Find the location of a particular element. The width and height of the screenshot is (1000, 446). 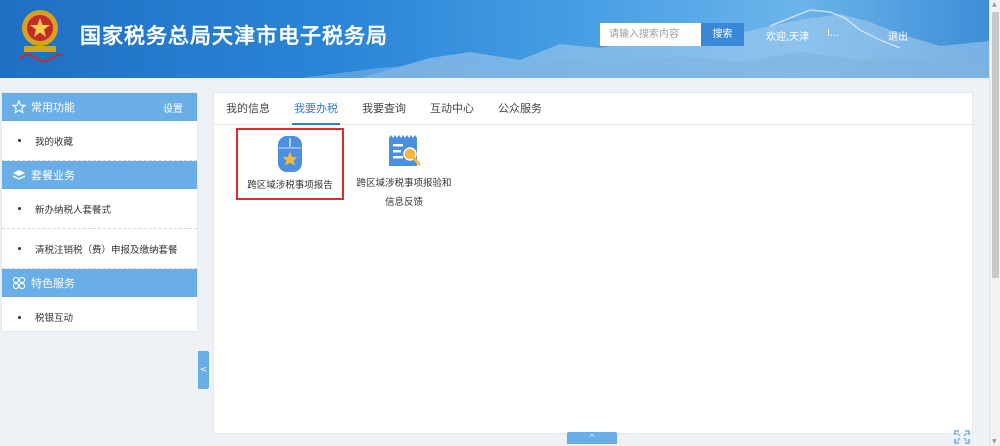

sidebar-item-new-taxpayer: 新办纳税人套餐式 is located at coordinates (99, 209).